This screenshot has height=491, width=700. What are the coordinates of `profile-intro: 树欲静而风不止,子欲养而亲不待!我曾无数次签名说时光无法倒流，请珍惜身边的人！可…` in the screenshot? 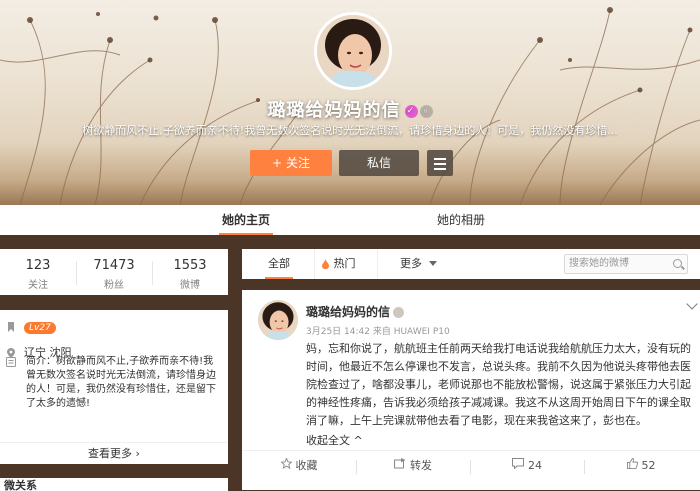 It's located at (350, 130).